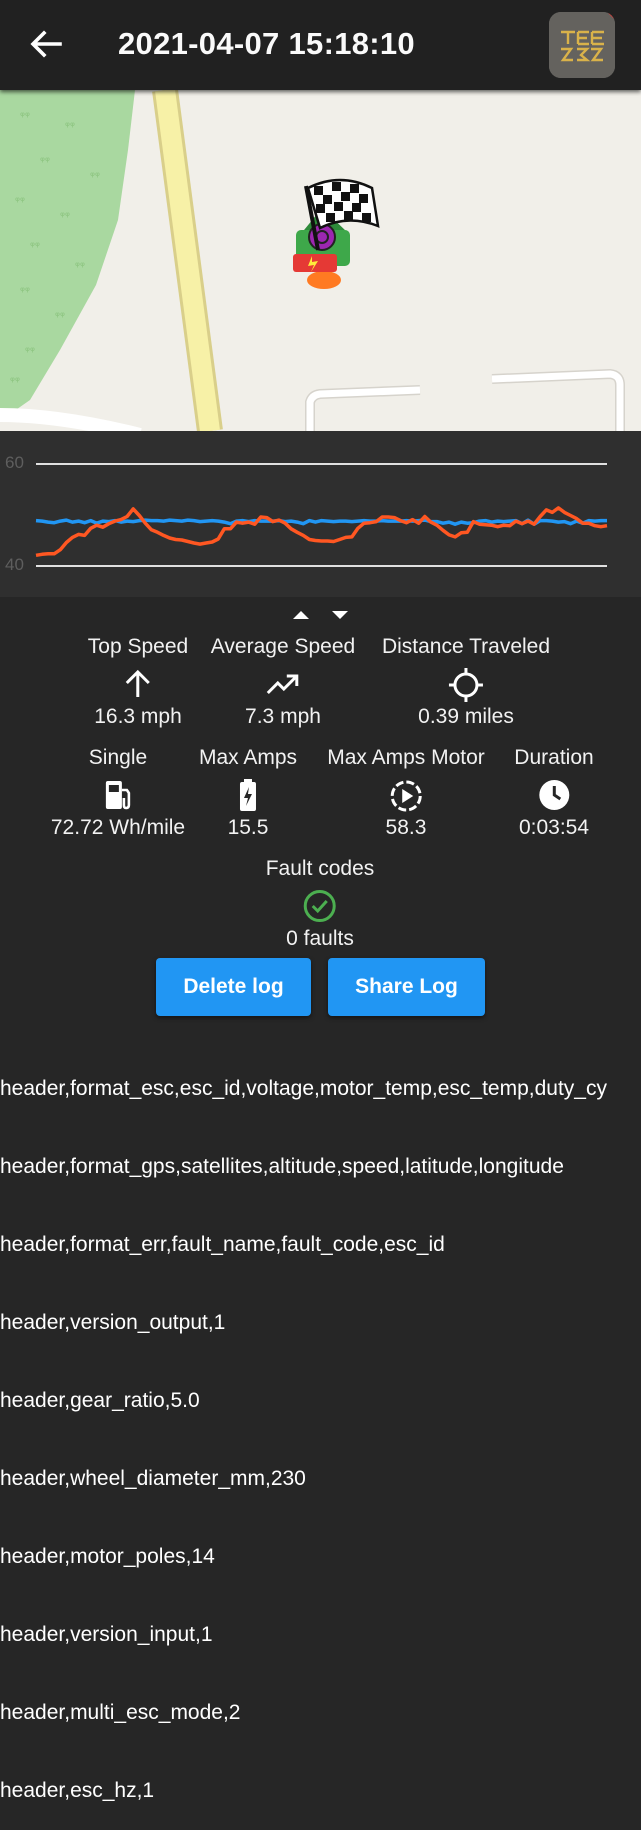  What do you see at coordinates (340, 615) in the screenshot?
I see `chevron-down-icon` at bounding box center [340, 615].